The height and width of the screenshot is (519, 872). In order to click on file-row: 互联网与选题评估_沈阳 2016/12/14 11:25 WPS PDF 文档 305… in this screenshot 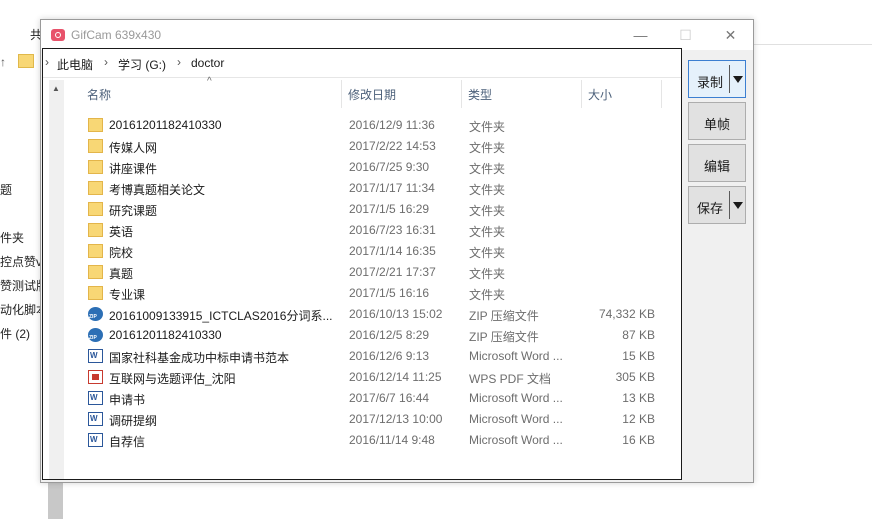, I will do `click(373, 377)`.